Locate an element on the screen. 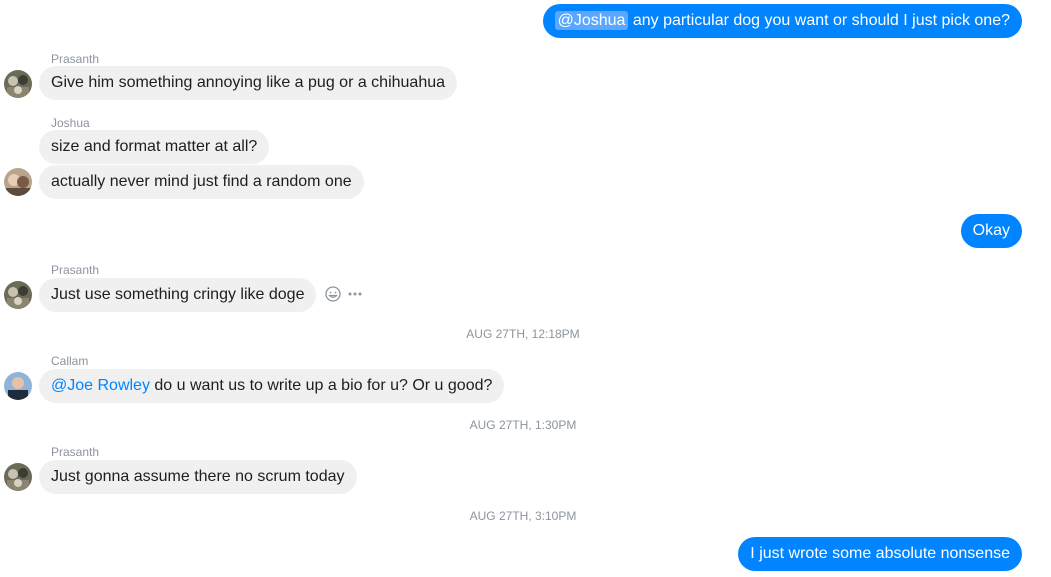 The height and width of the screenshot is (577, 1051). timestamp: AUG 27TH, 12:18PM is located at coordinates (523, 334).